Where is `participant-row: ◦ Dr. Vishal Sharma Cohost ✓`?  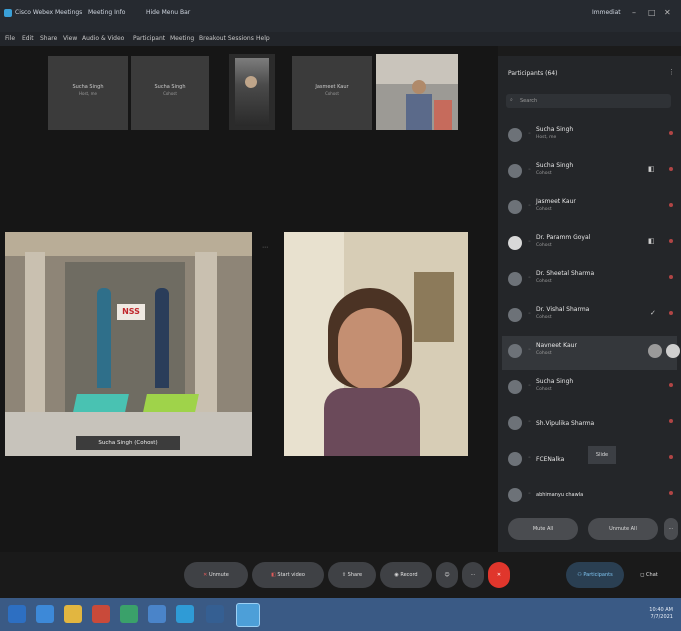
participant-row: ◦ Dr. Vishal Sharma Cohost ✓ is located at coordinates (589, 317).